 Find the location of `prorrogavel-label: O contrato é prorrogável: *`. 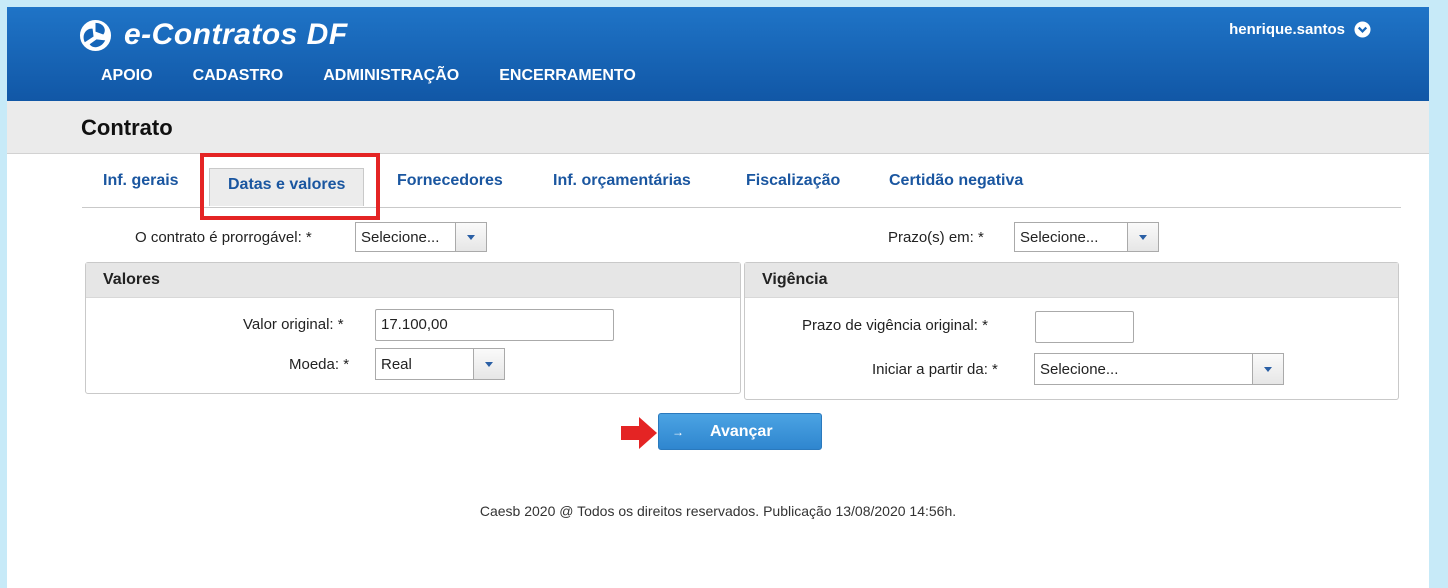

prorrogavel-label: O contrato é prorrogável: * is located at coordinates (223, 237).